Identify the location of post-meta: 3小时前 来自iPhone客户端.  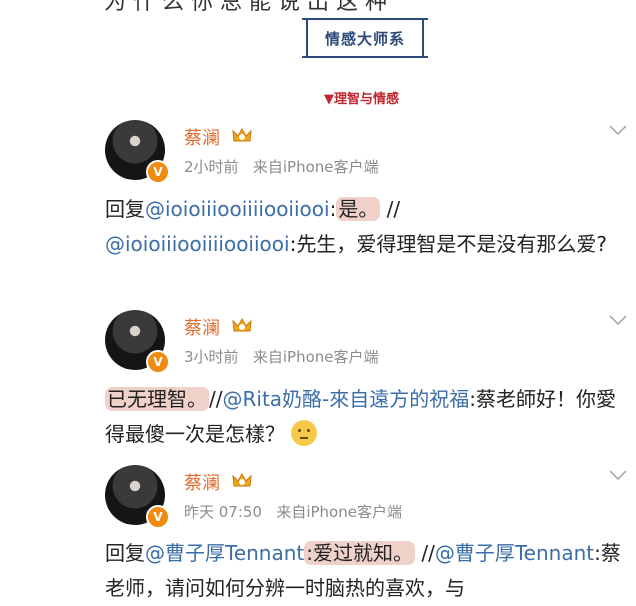
(281, 356).